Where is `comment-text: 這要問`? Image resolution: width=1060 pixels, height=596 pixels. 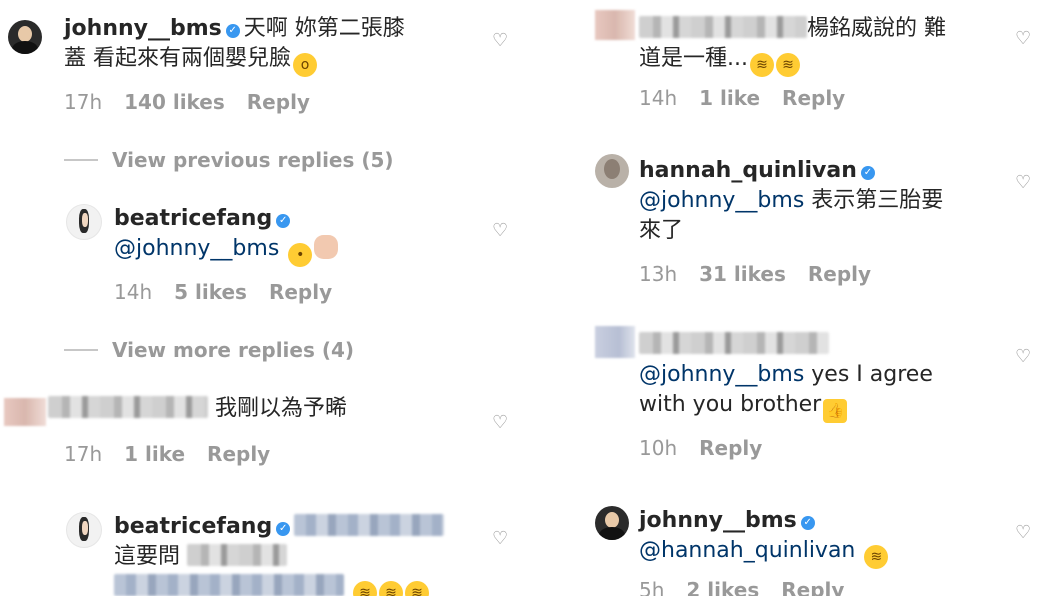 comment-text: 這要問 is located at coordinates (147, 556).